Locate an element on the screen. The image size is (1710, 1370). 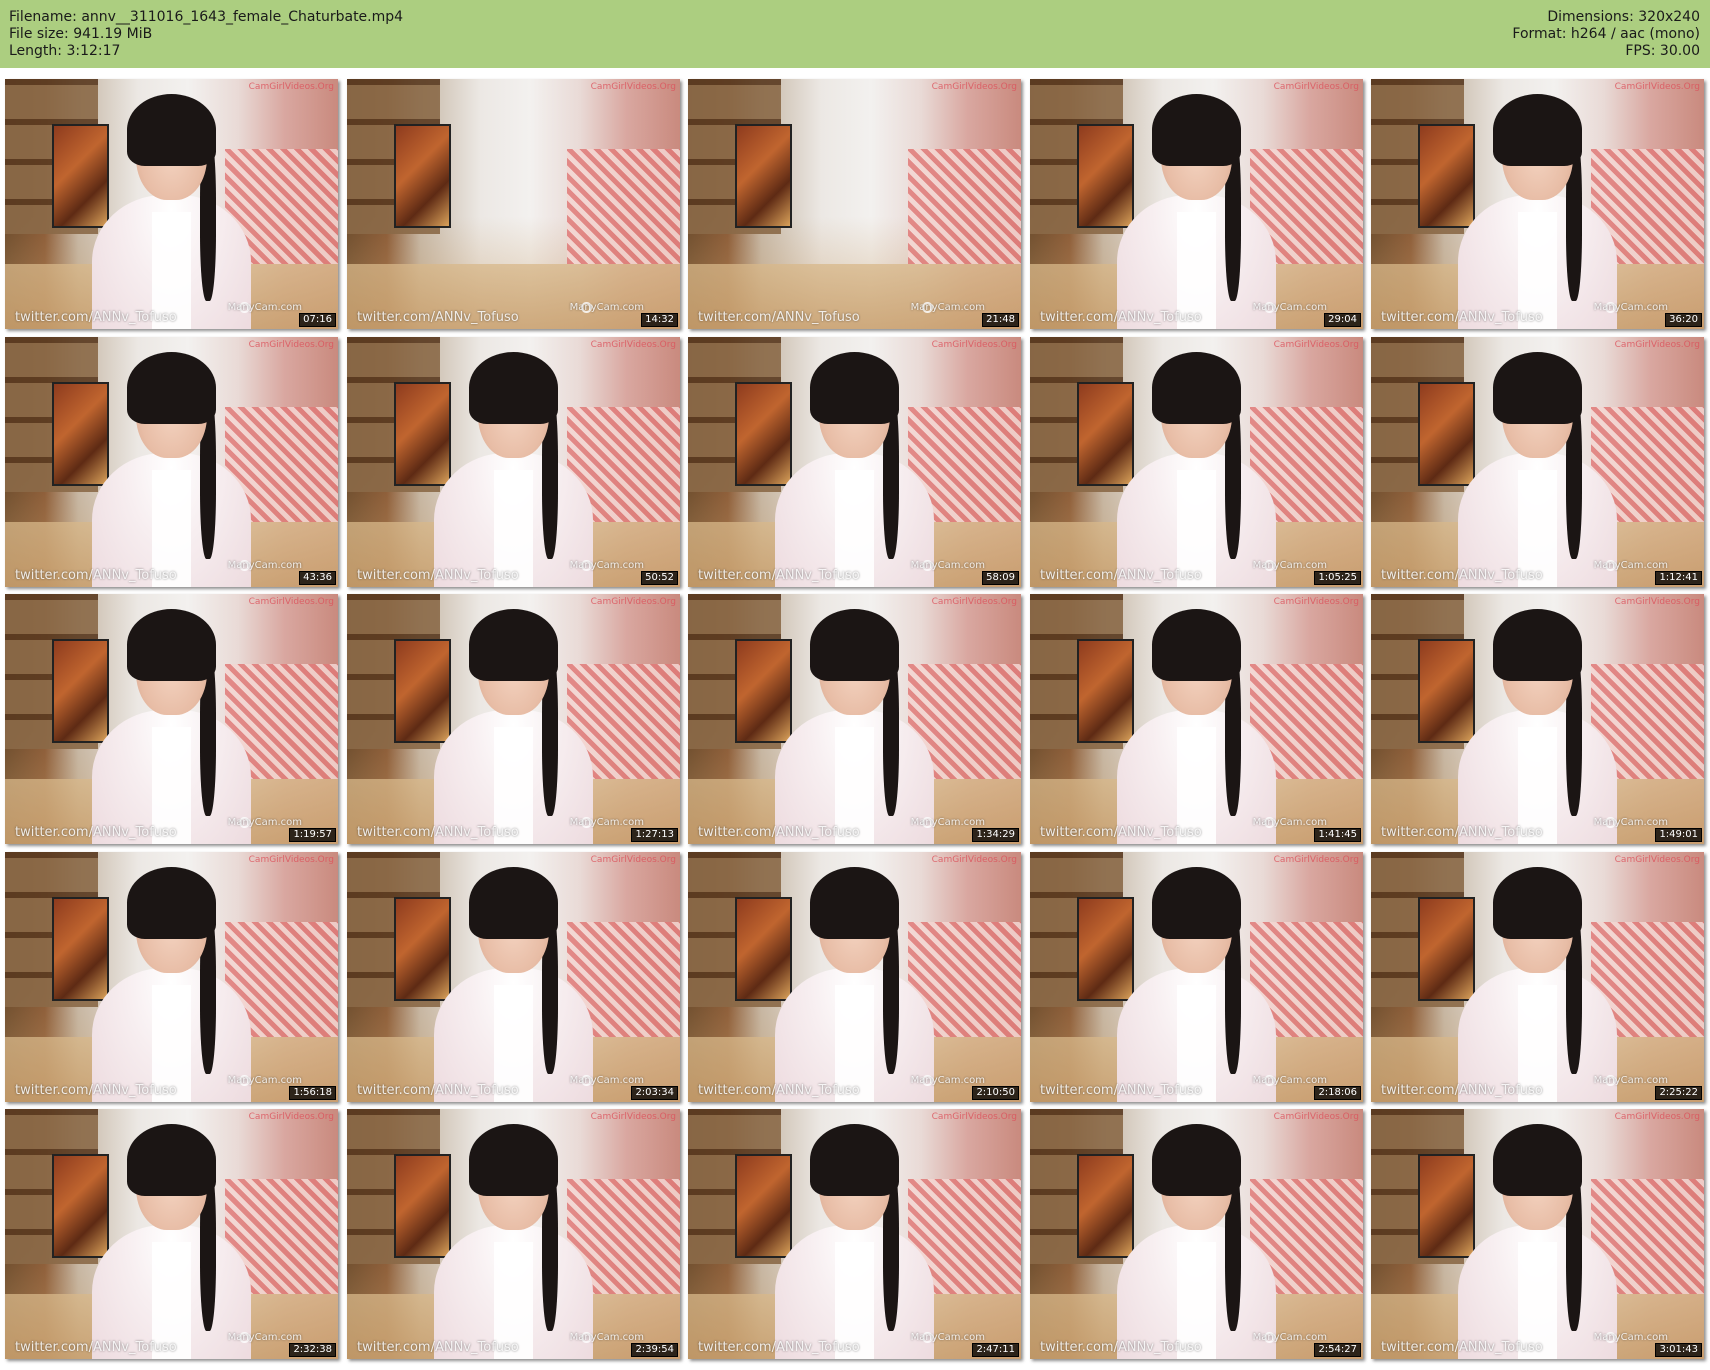
timestamp-label: 1:49:01 is located at coordinates (1678, 835).